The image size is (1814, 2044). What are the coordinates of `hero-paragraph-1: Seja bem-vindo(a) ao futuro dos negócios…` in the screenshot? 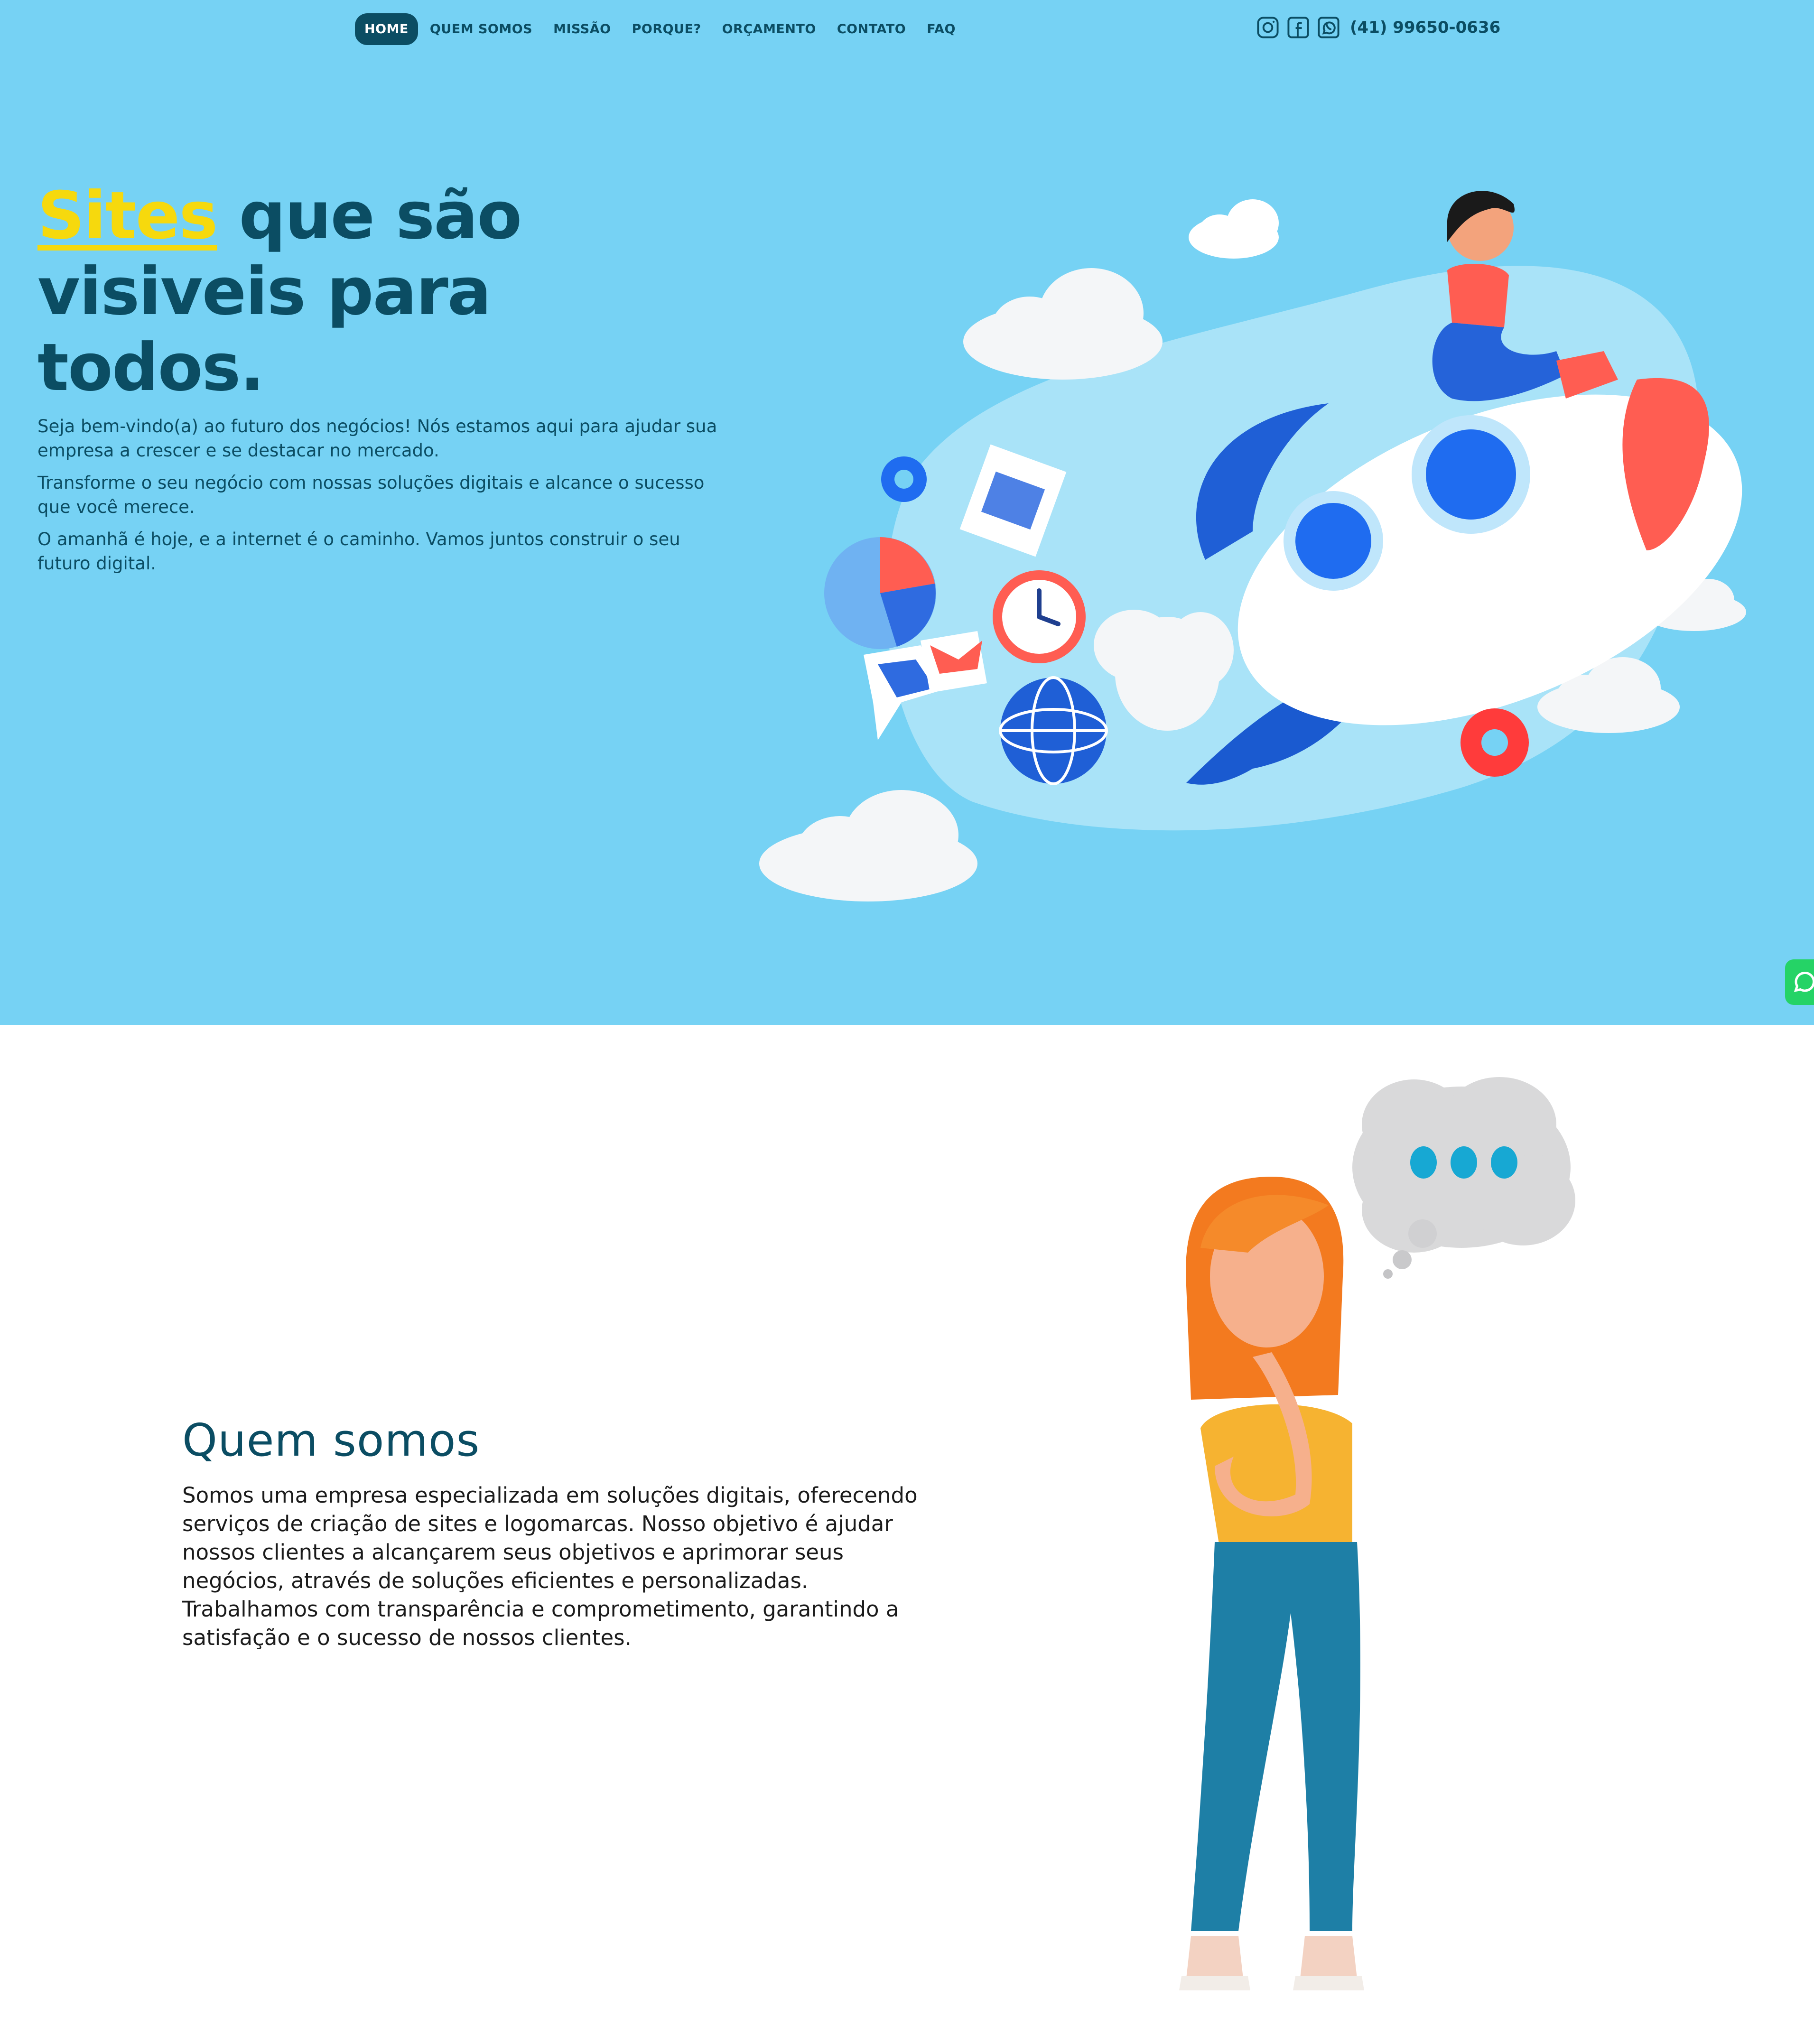 It's located at (377, 438).